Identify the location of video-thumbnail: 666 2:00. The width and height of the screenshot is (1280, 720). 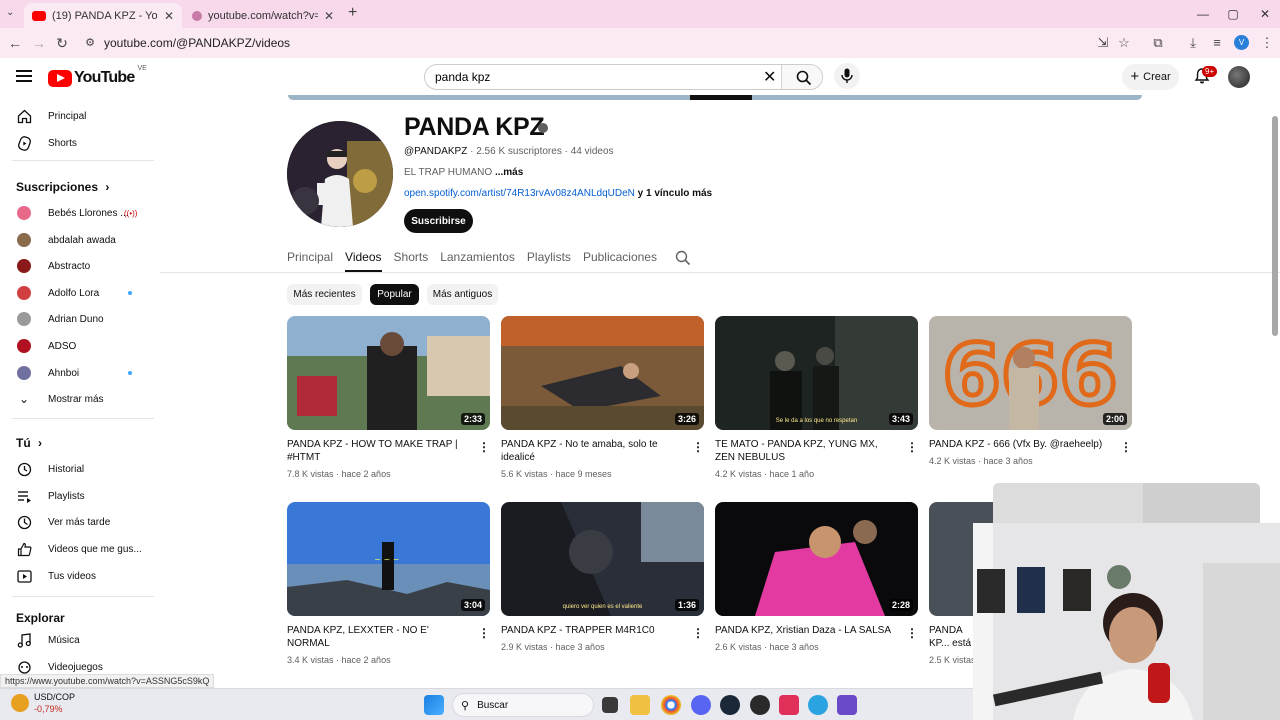
(1030, 373).